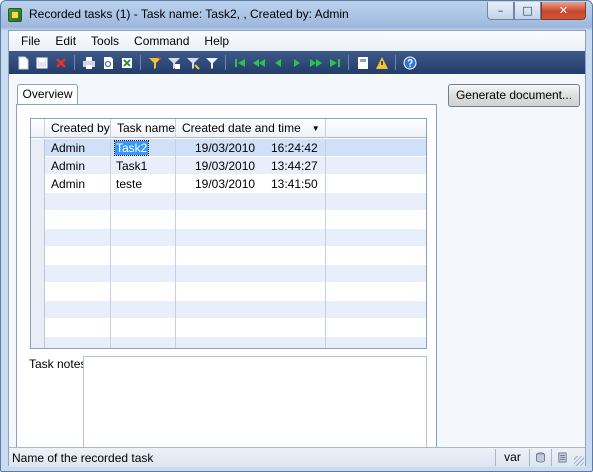 The height and width of the screenshot is (472, 593). I want to click on cell-created-date: 19/03/2010 16:24:42, so click(251, 148).